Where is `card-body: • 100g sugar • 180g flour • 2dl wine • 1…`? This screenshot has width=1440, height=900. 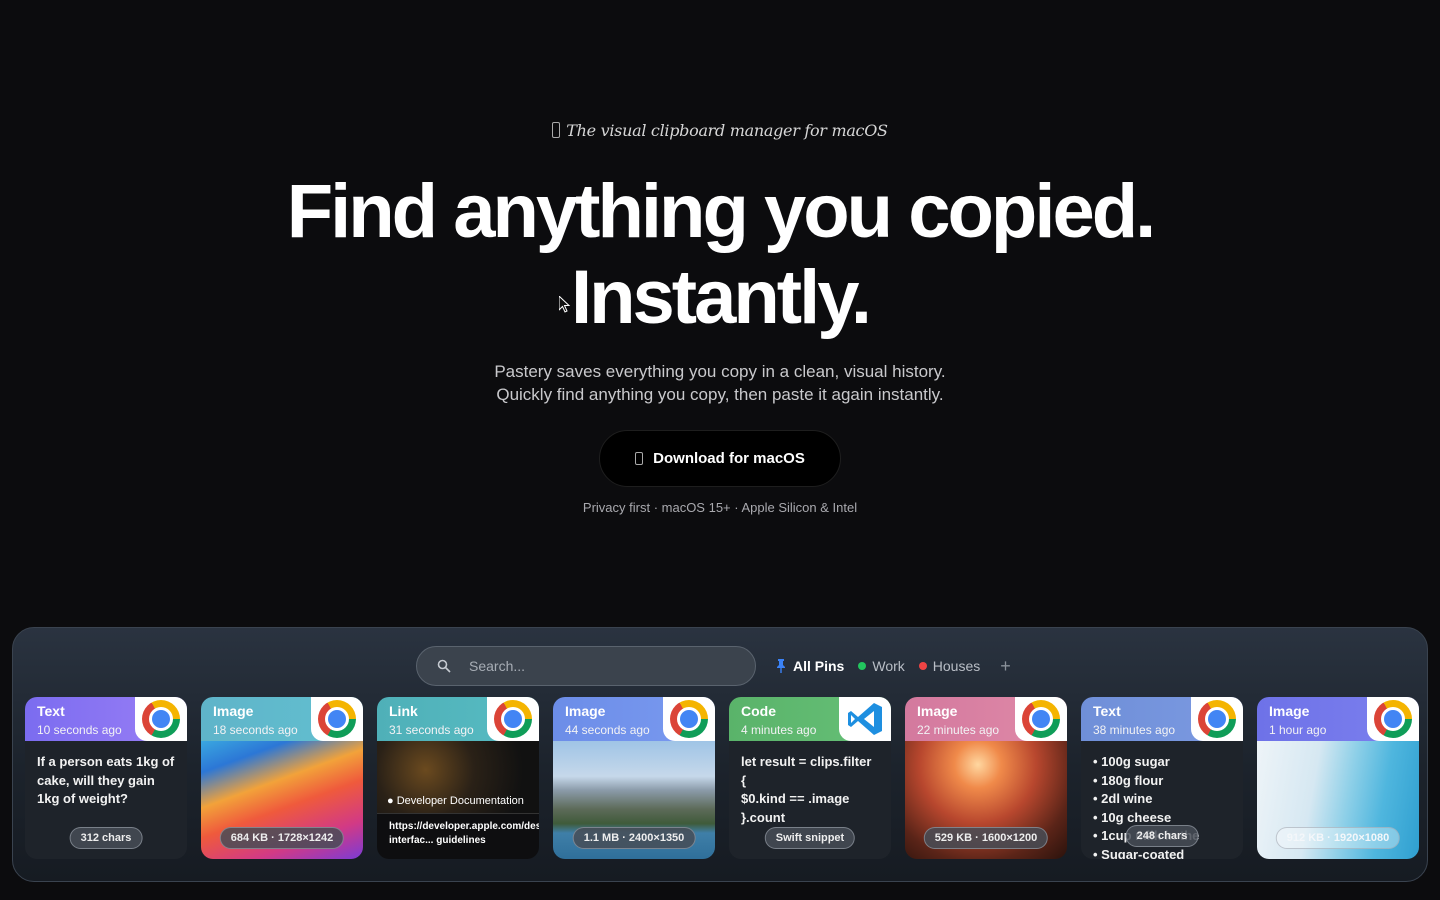
card-body: • 100g sugar • 180g flour • 2dl wine • 1… is located at coordinates (1162, 800).